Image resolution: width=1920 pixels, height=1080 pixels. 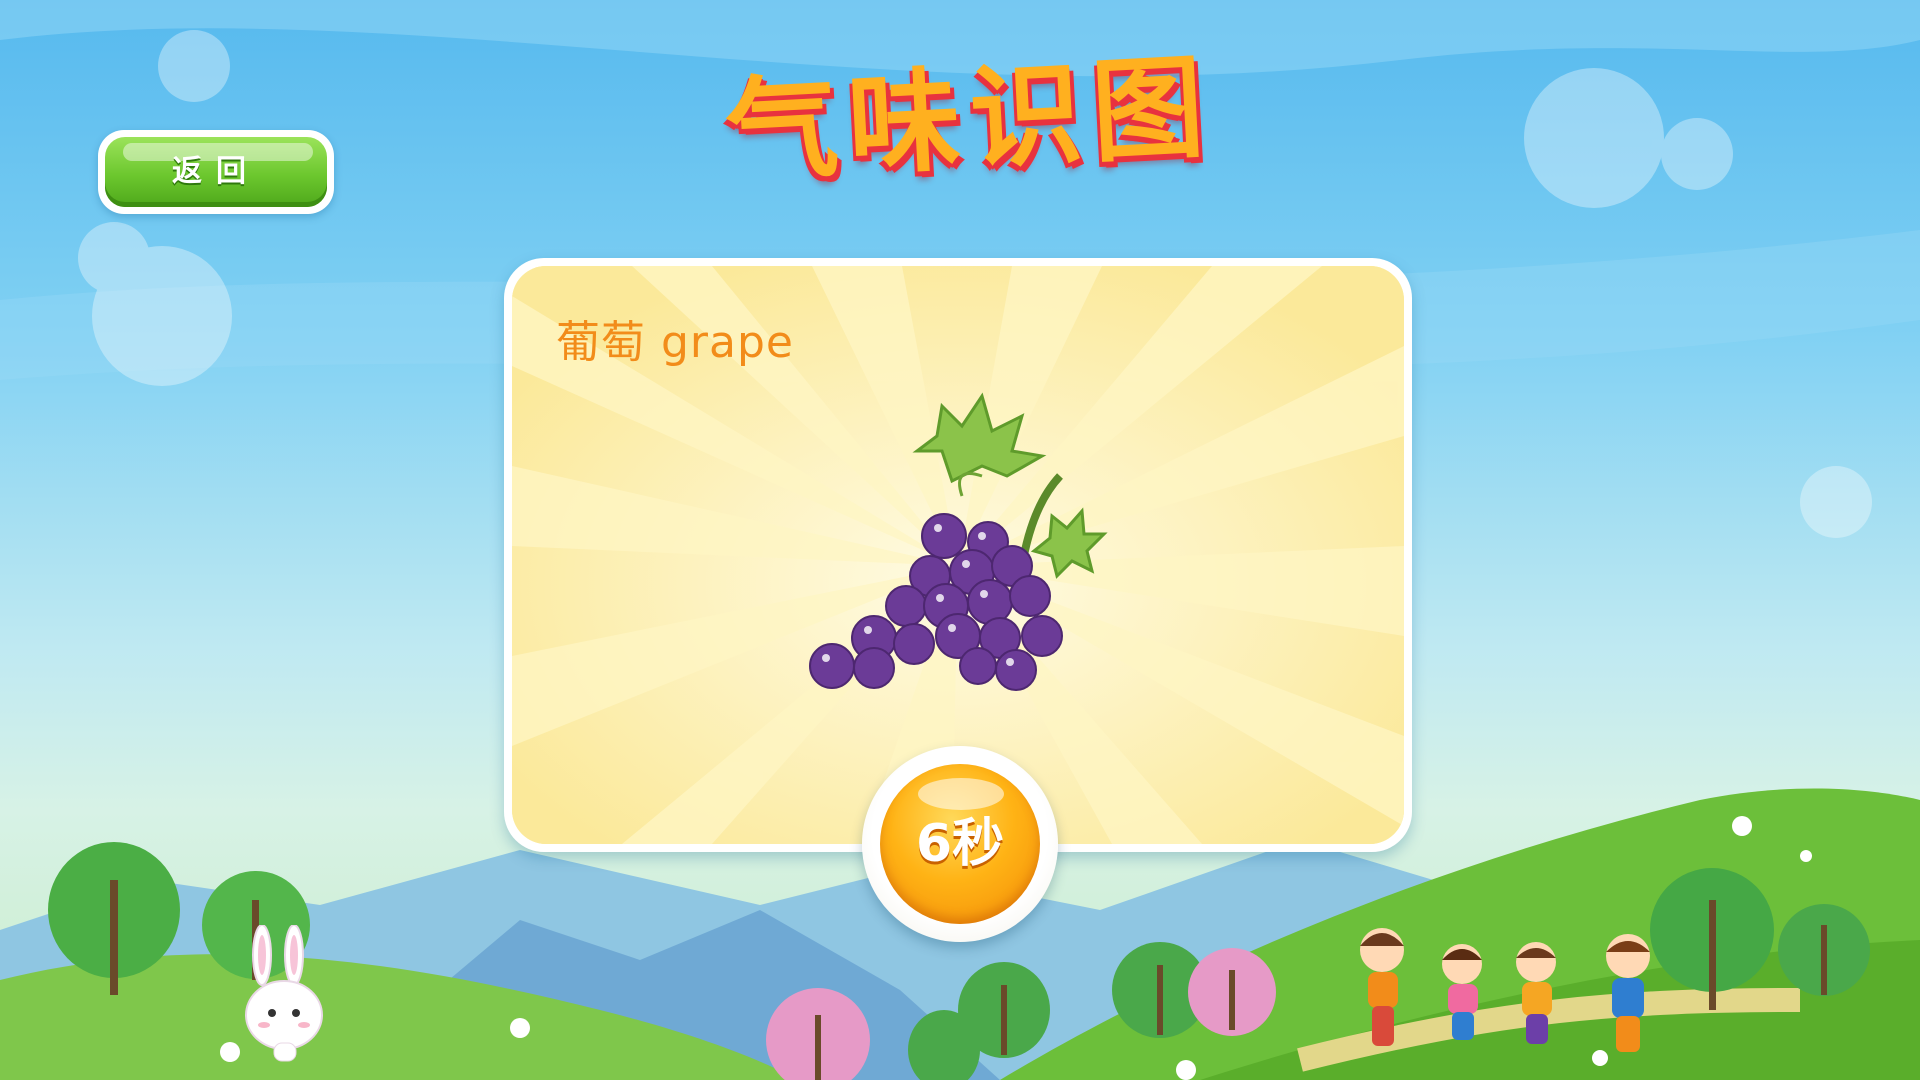 I want to click on game-title: 气味识图, so click(x=970, y=120).